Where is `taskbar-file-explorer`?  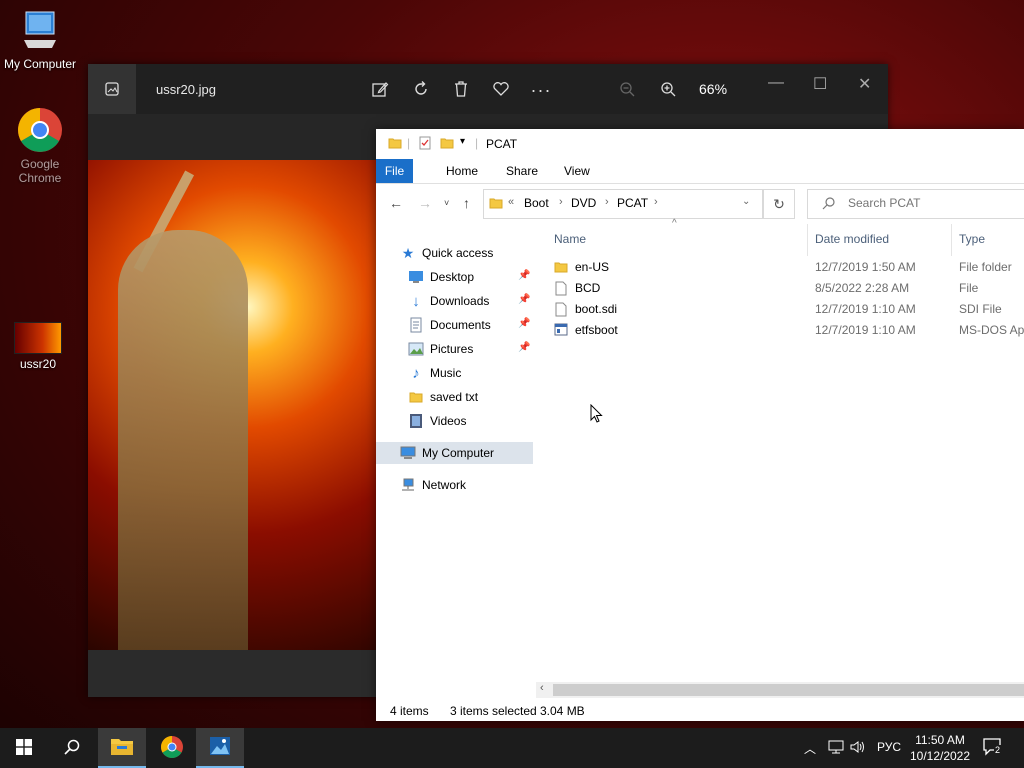 taskbar-file-explorer is located at coordinates (122, 748).